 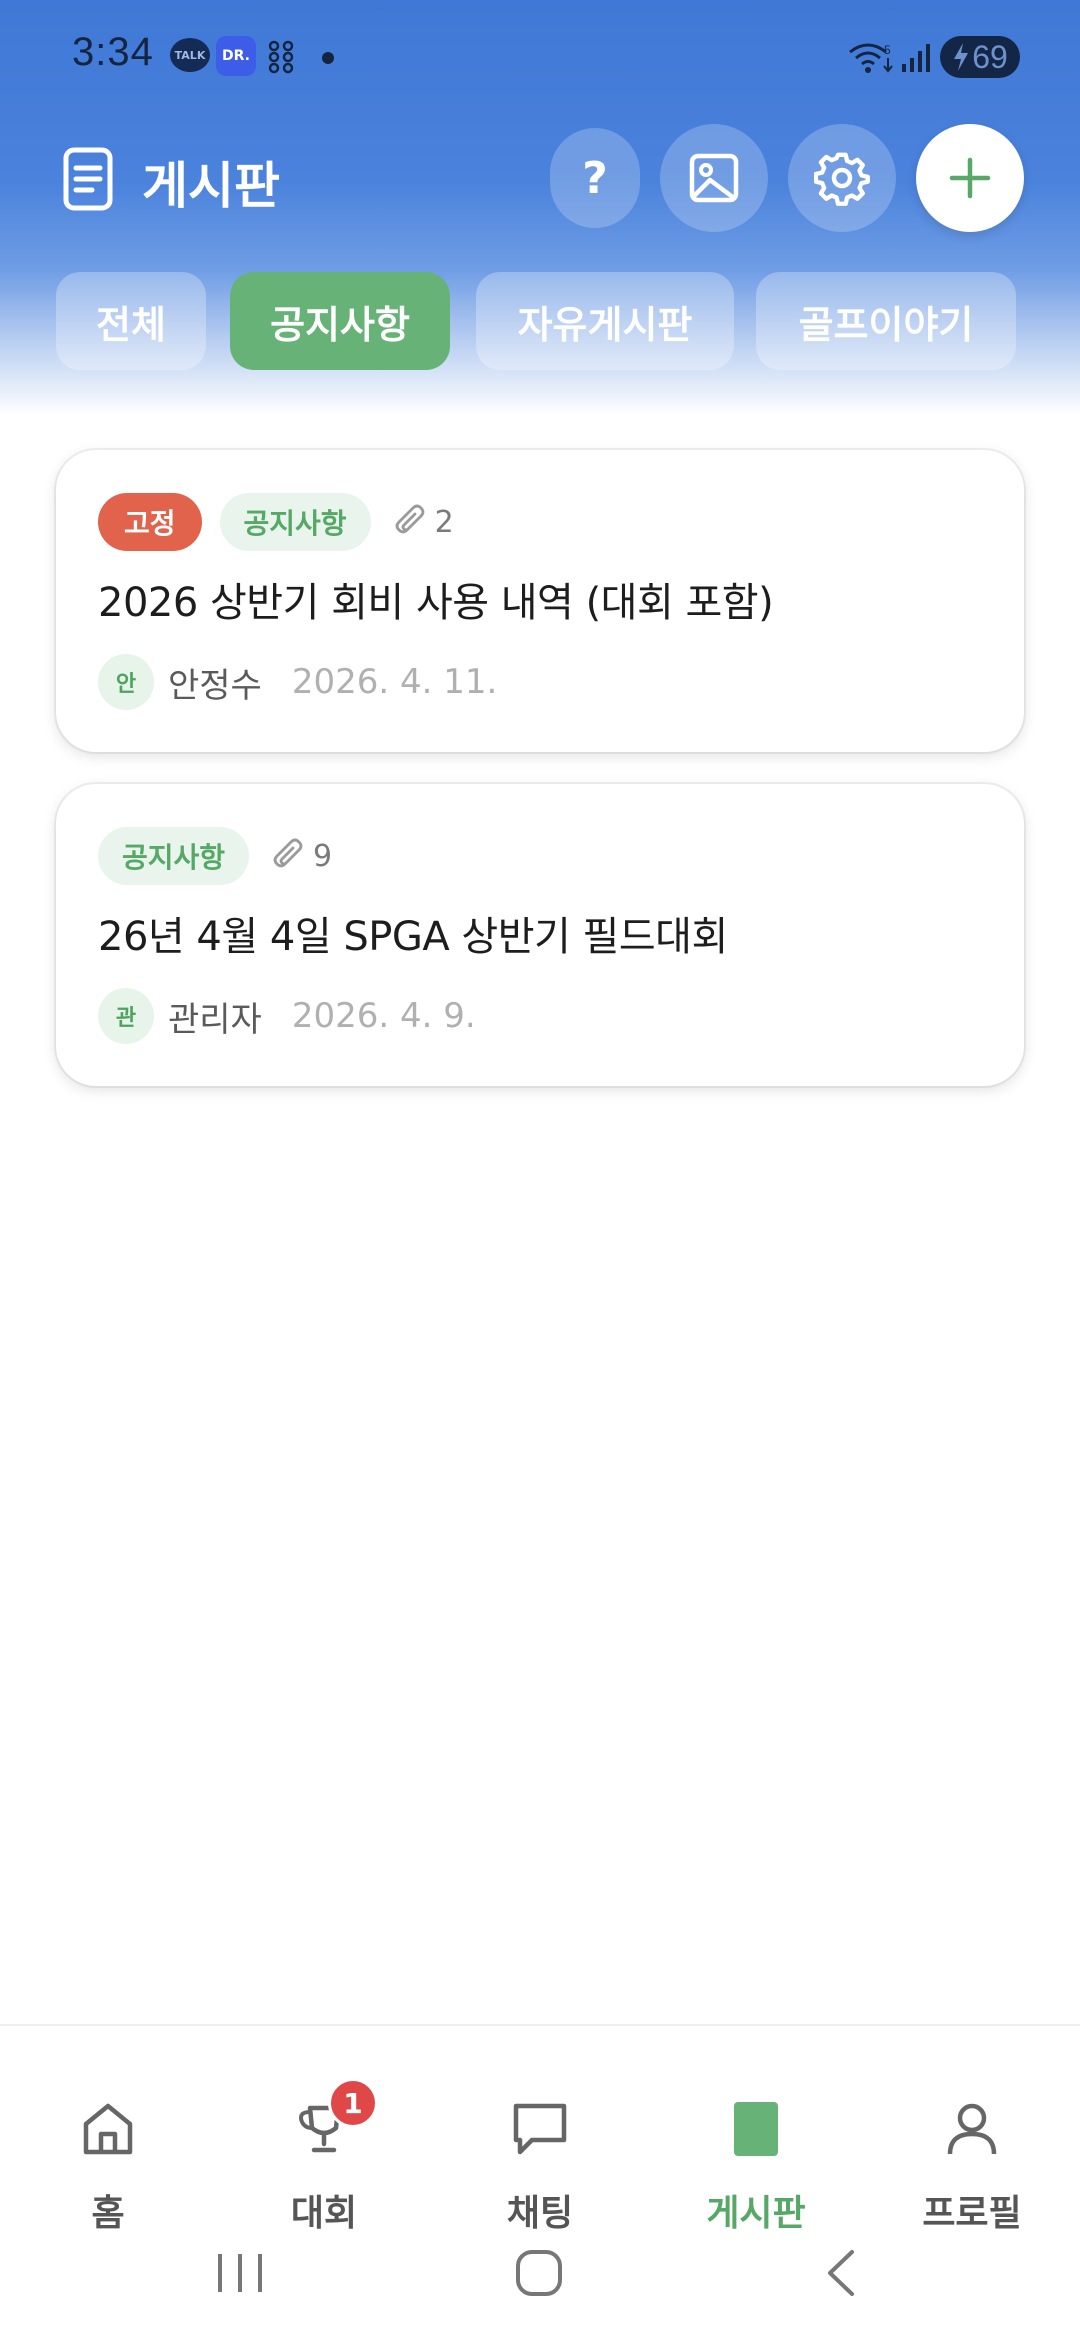 I want to click on post-date: 2026. 4. 9., so click(x=383, y=1016).